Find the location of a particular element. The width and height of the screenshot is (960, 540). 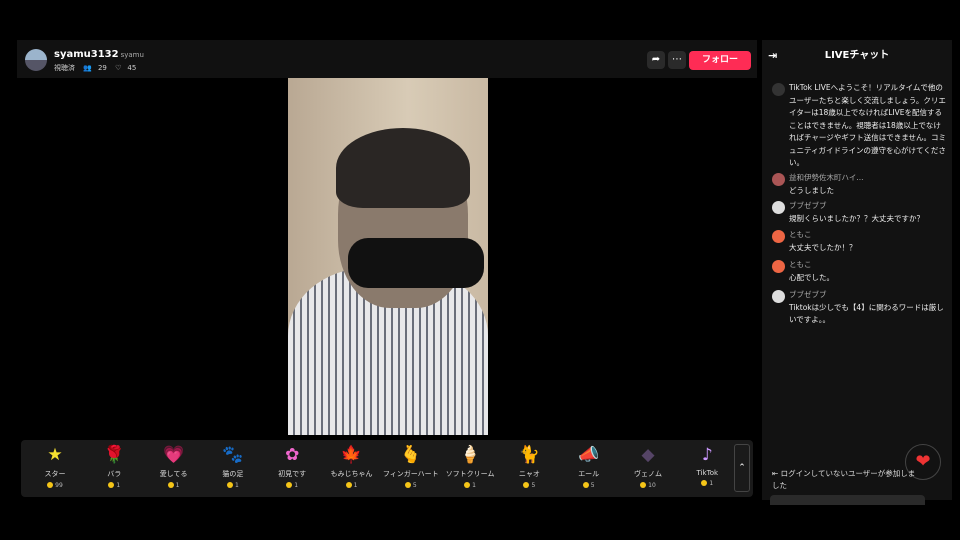

gift-icon: ✿ is located at coordinates (292, 455).